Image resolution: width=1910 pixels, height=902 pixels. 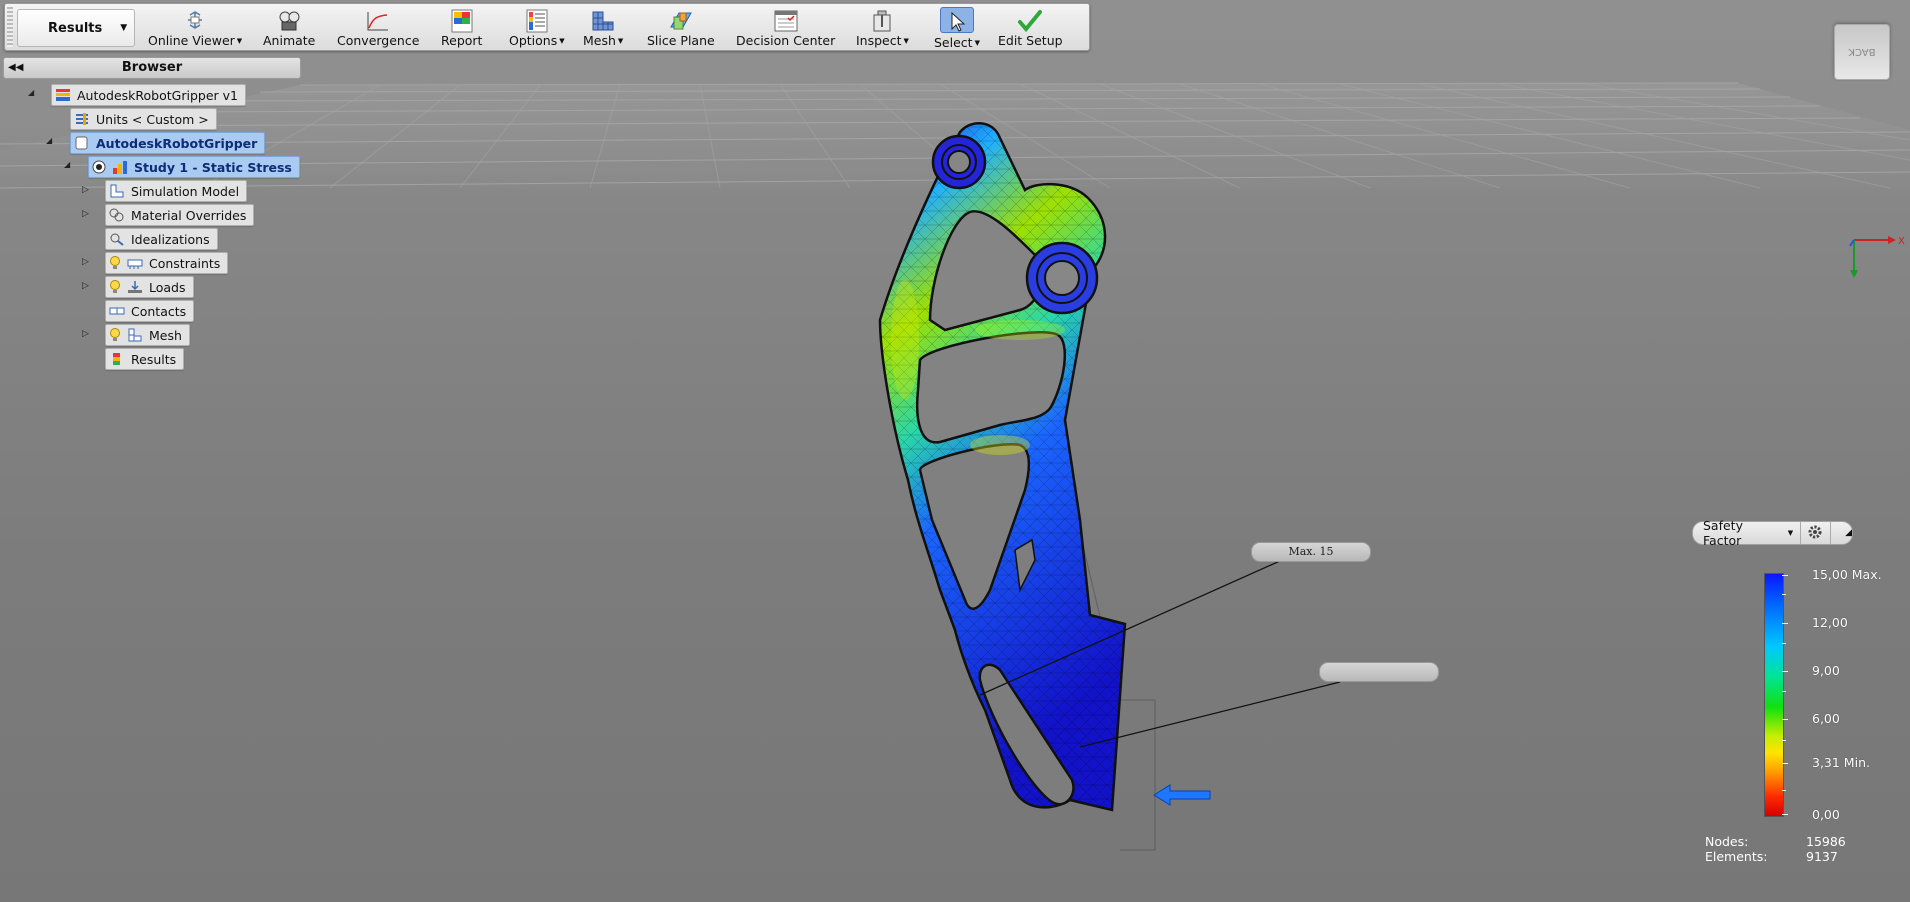 I want to click on legend-value: 9,00, so click(x=1826, y=670).